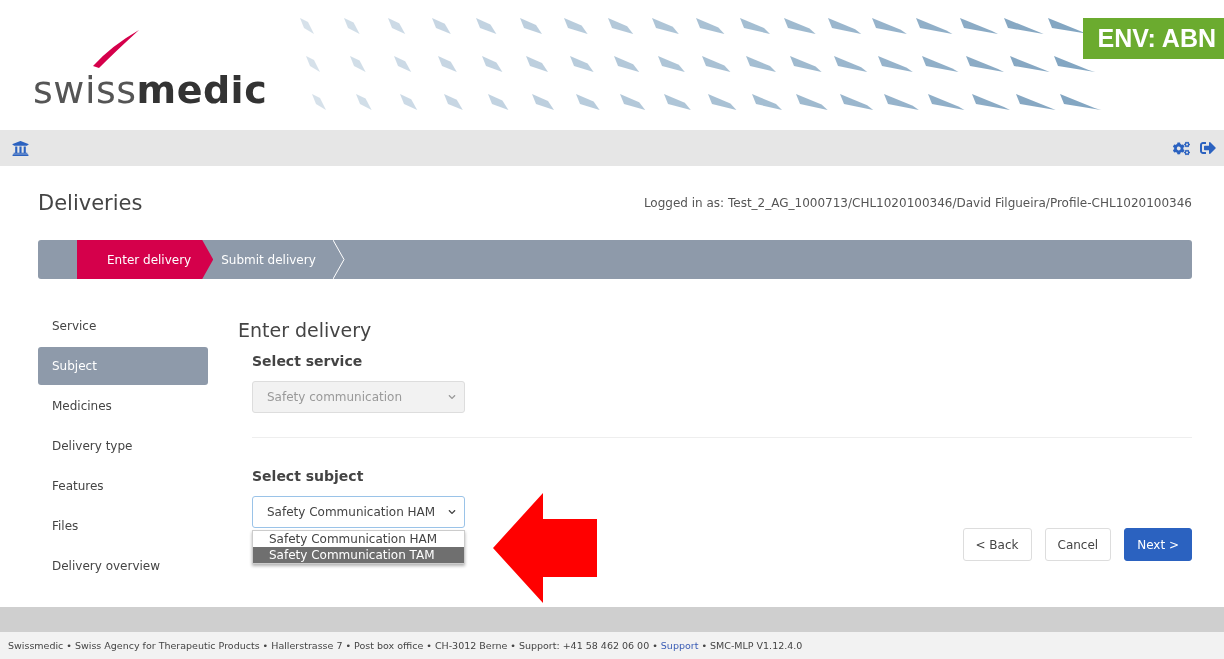 The image size is (1224, 659). Describe the element at coordinates (1078, 544) in the screenshot. I see `nav-button: Cancel` at that location.